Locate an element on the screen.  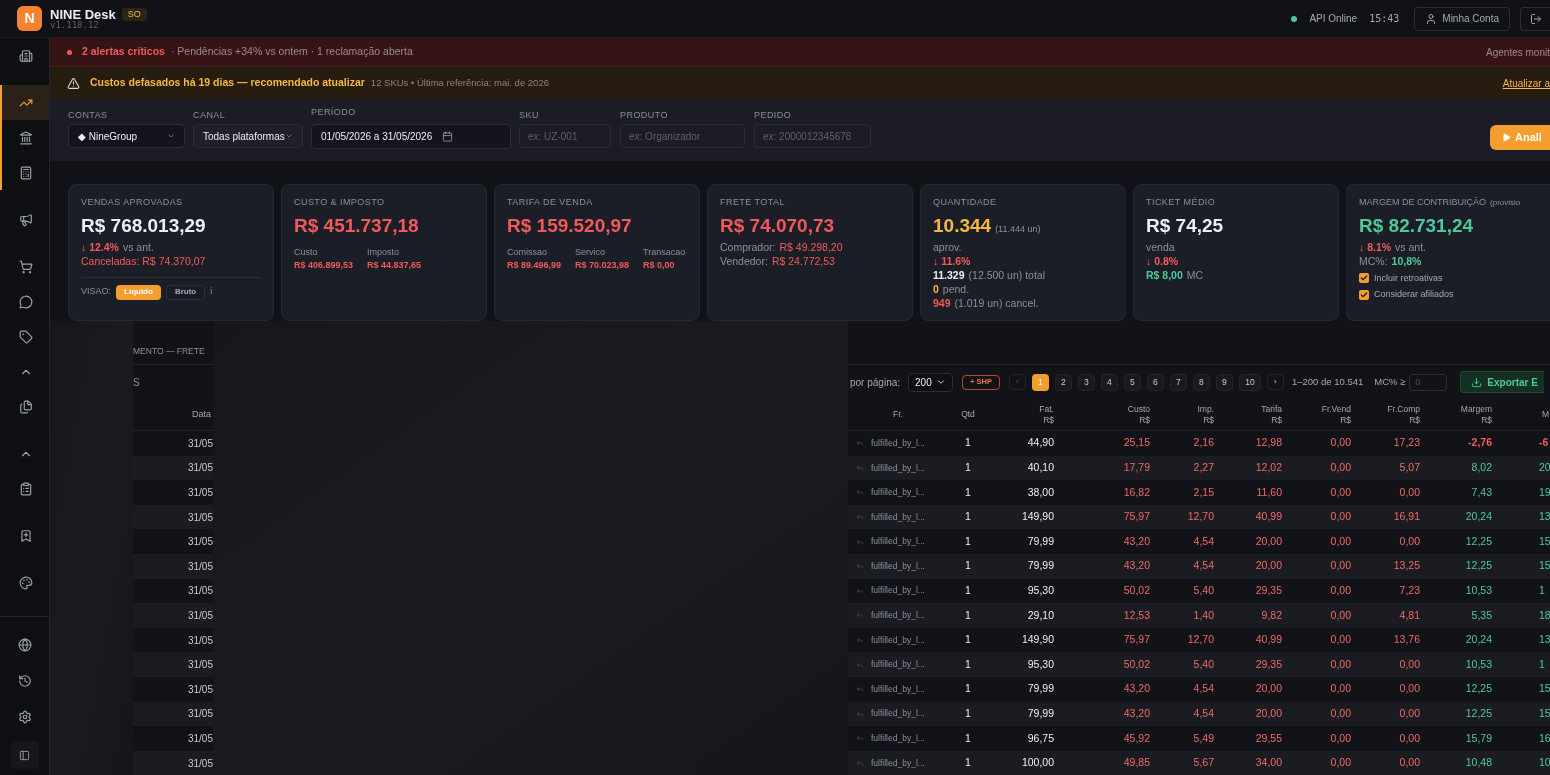
megaphone-icon is located at coordinates (25, 219).